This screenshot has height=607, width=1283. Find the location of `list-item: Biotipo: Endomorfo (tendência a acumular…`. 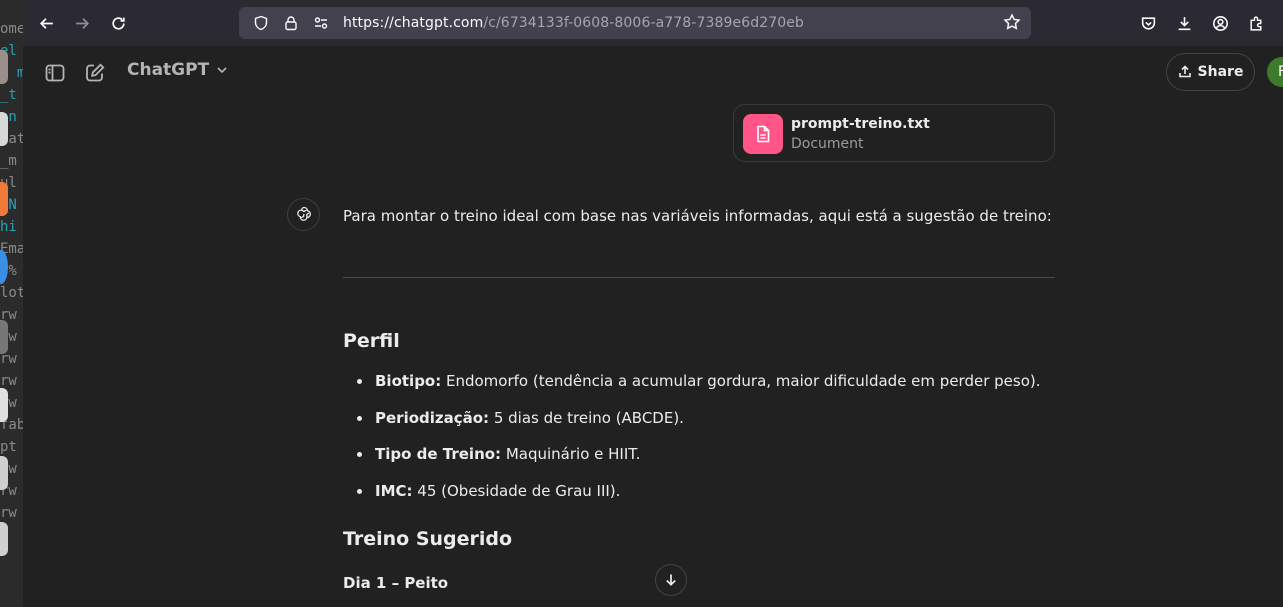

list-item: Biotipo: Endomorfo (tendência a acumular… is located at coordinates (699, 388).